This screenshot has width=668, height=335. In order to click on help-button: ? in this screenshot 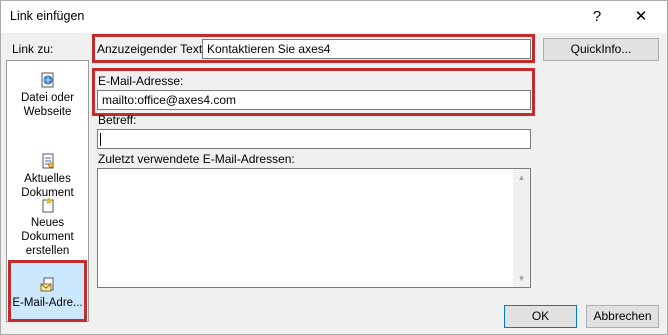, I will do `click(597, 17)`.